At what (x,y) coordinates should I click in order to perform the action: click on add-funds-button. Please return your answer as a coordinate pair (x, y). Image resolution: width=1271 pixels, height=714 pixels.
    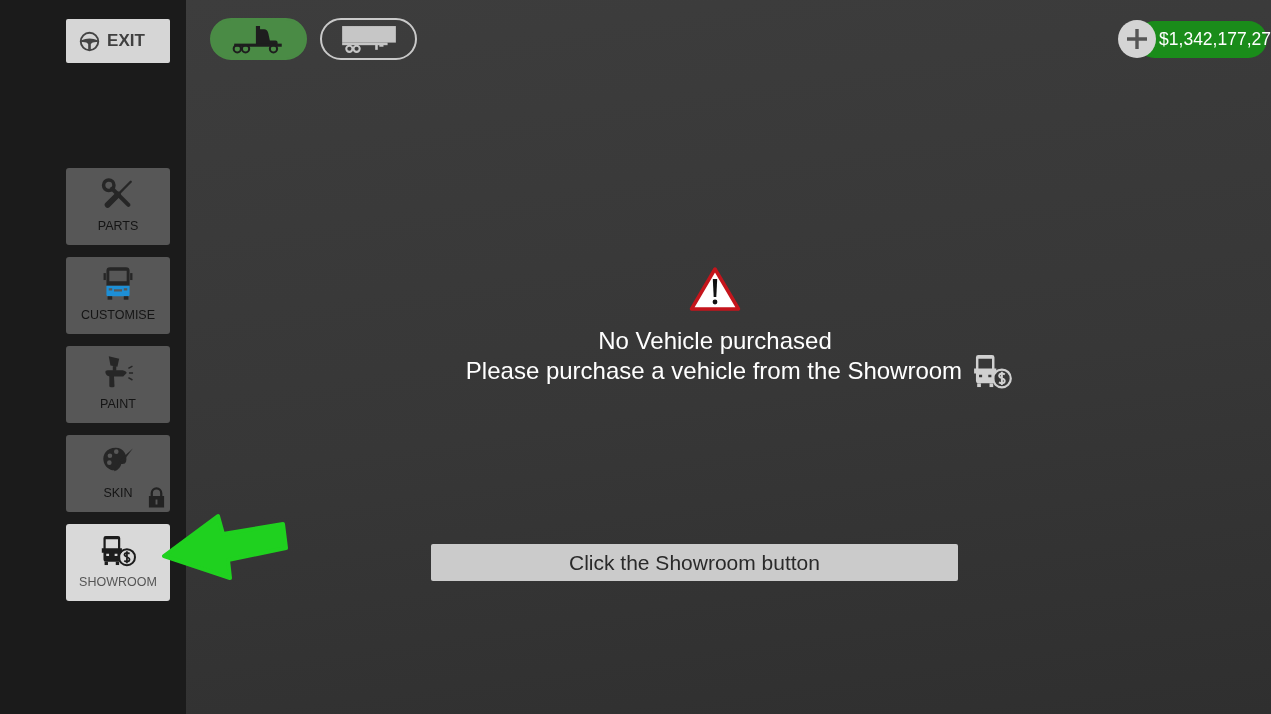
    Looking at the image, I should click on (1137, 39).